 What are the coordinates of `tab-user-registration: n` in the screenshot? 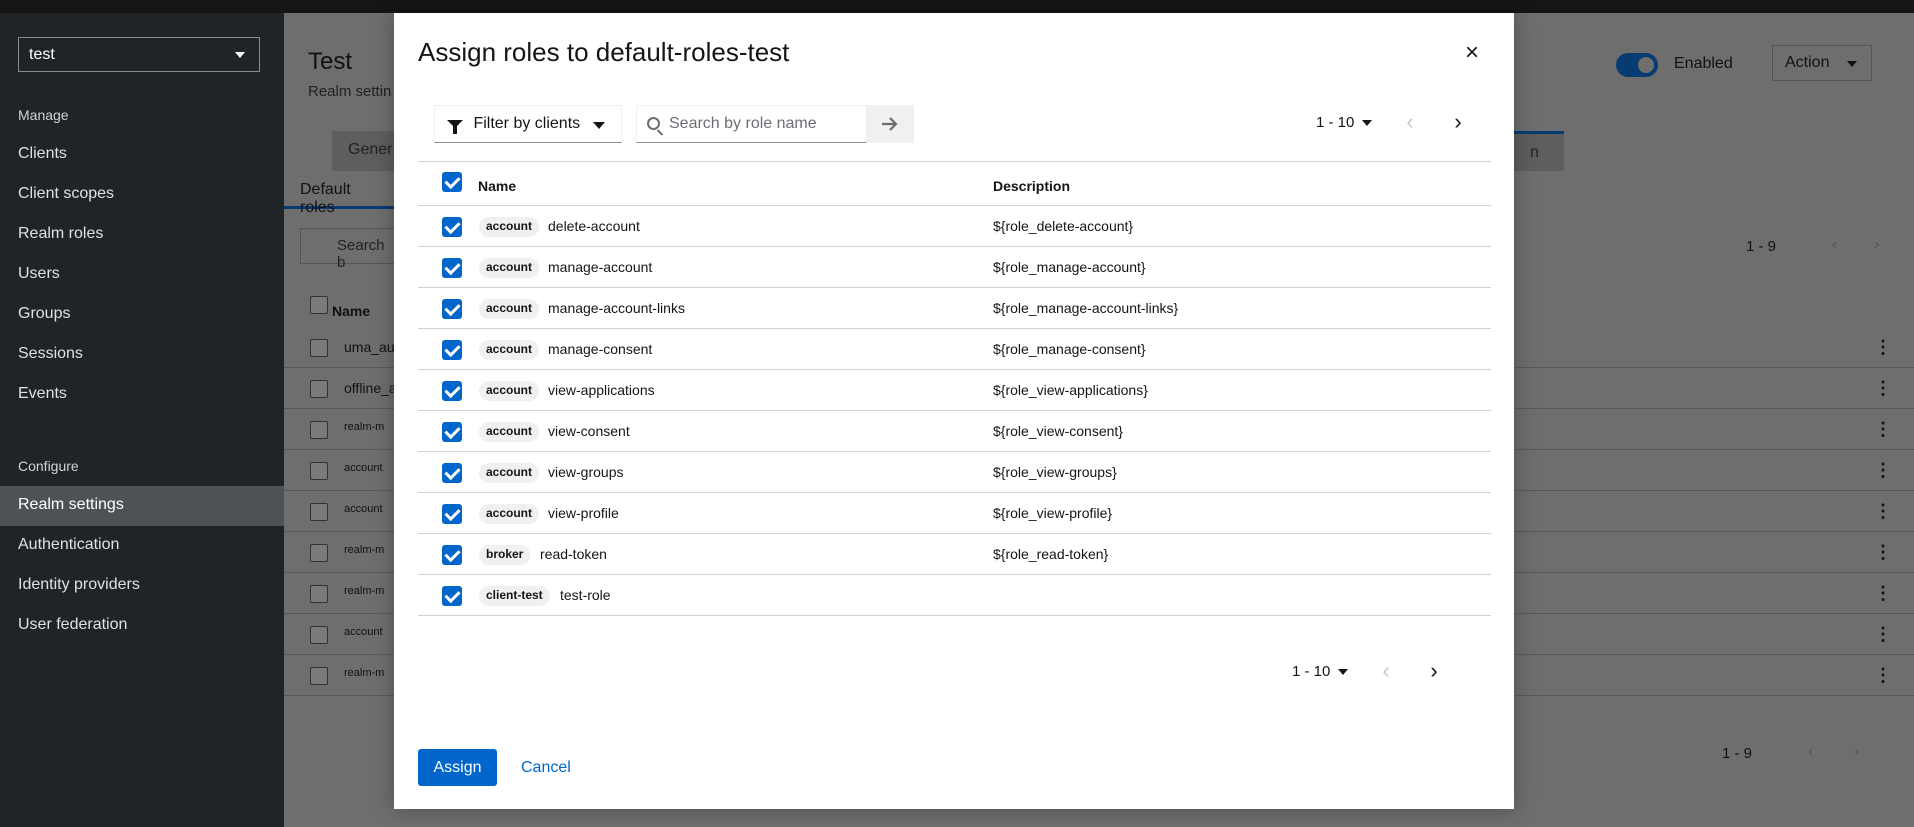 It's located at (1539, 151).